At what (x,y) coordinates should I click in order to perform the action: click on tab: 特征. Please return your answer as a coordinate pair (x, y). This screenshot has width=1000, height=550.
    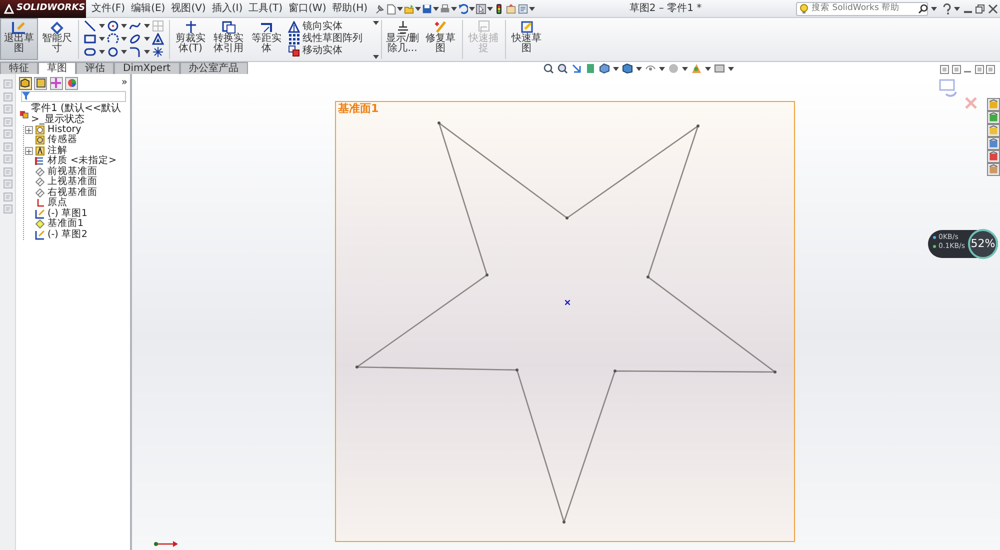
    Looking at the image, I should click on (19, 68).